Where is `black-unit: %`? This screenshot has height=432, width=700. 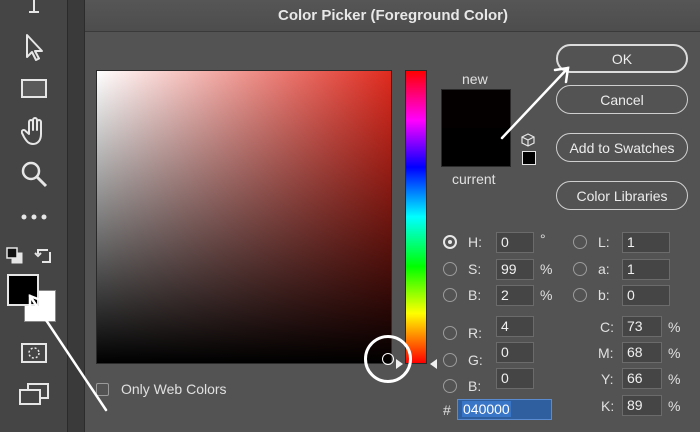
black-unit: % is located at coordinates (674, 406).